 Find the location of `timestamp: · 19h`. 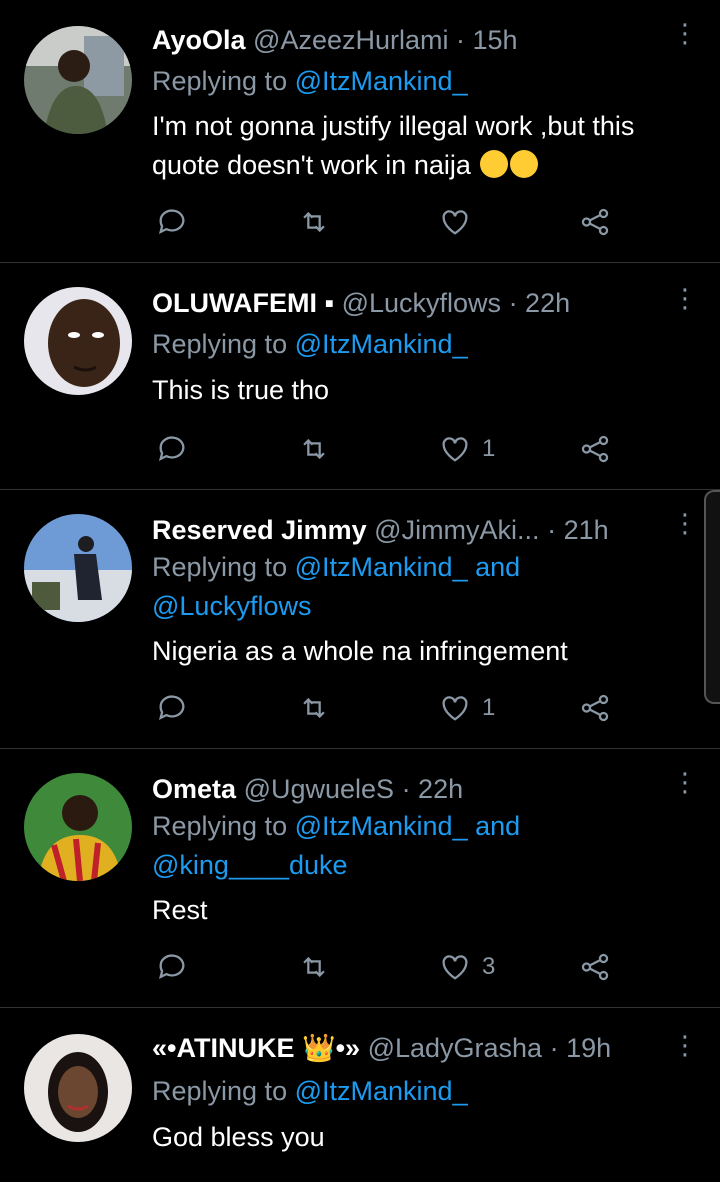

timestamp: · 19h is located at coordinates (581, 1048).